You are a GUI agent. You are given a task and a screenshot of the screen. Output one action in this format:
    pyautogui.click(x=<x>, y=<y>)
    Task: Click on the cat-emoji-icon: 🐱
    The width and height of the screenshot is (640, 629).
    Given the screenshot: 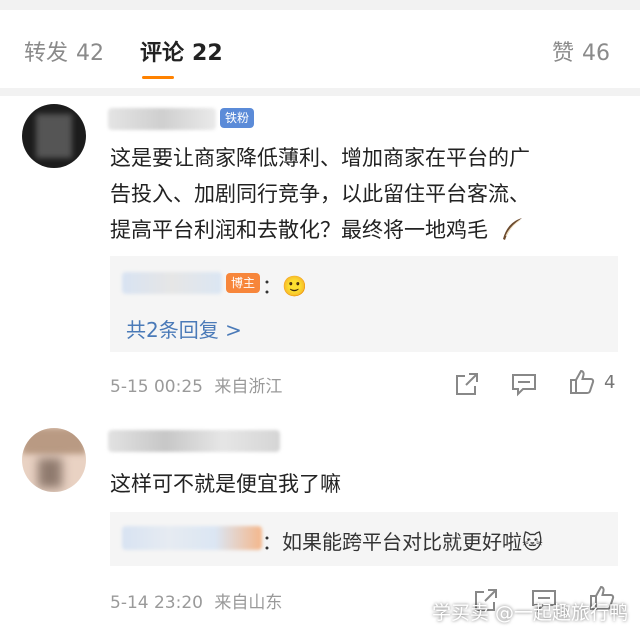 What is the action you would take?
    pyautogui.click(x=532, y=542)
    